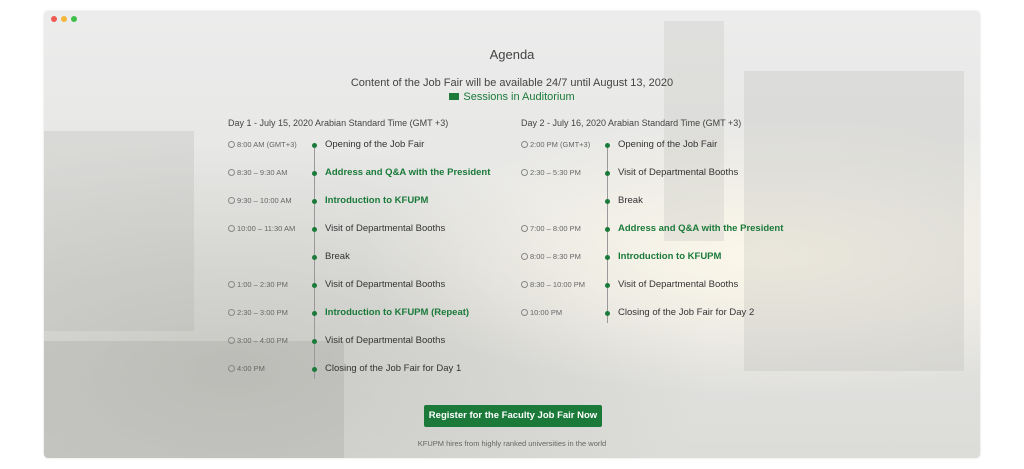 Image resolution: width=1024 pixels, height=469 pixels. Describe the element at coordinates (519, 97) in the screenshot. I see `legend-label: Sessions in Auditorium` at that location.